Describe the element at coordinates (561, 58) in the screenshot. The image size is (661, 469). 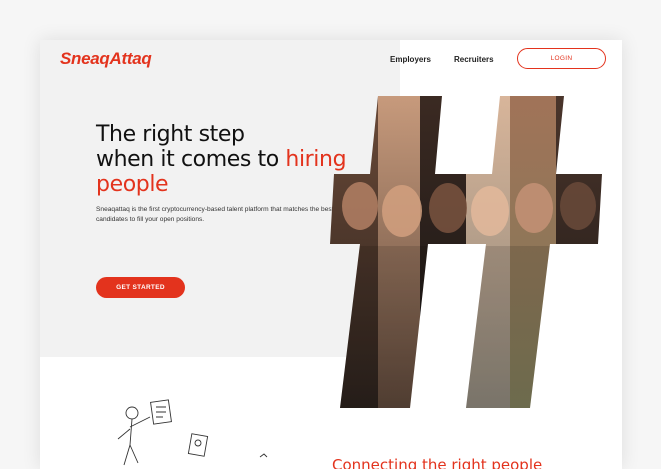
I see `login-button: LOGIN` at that location.